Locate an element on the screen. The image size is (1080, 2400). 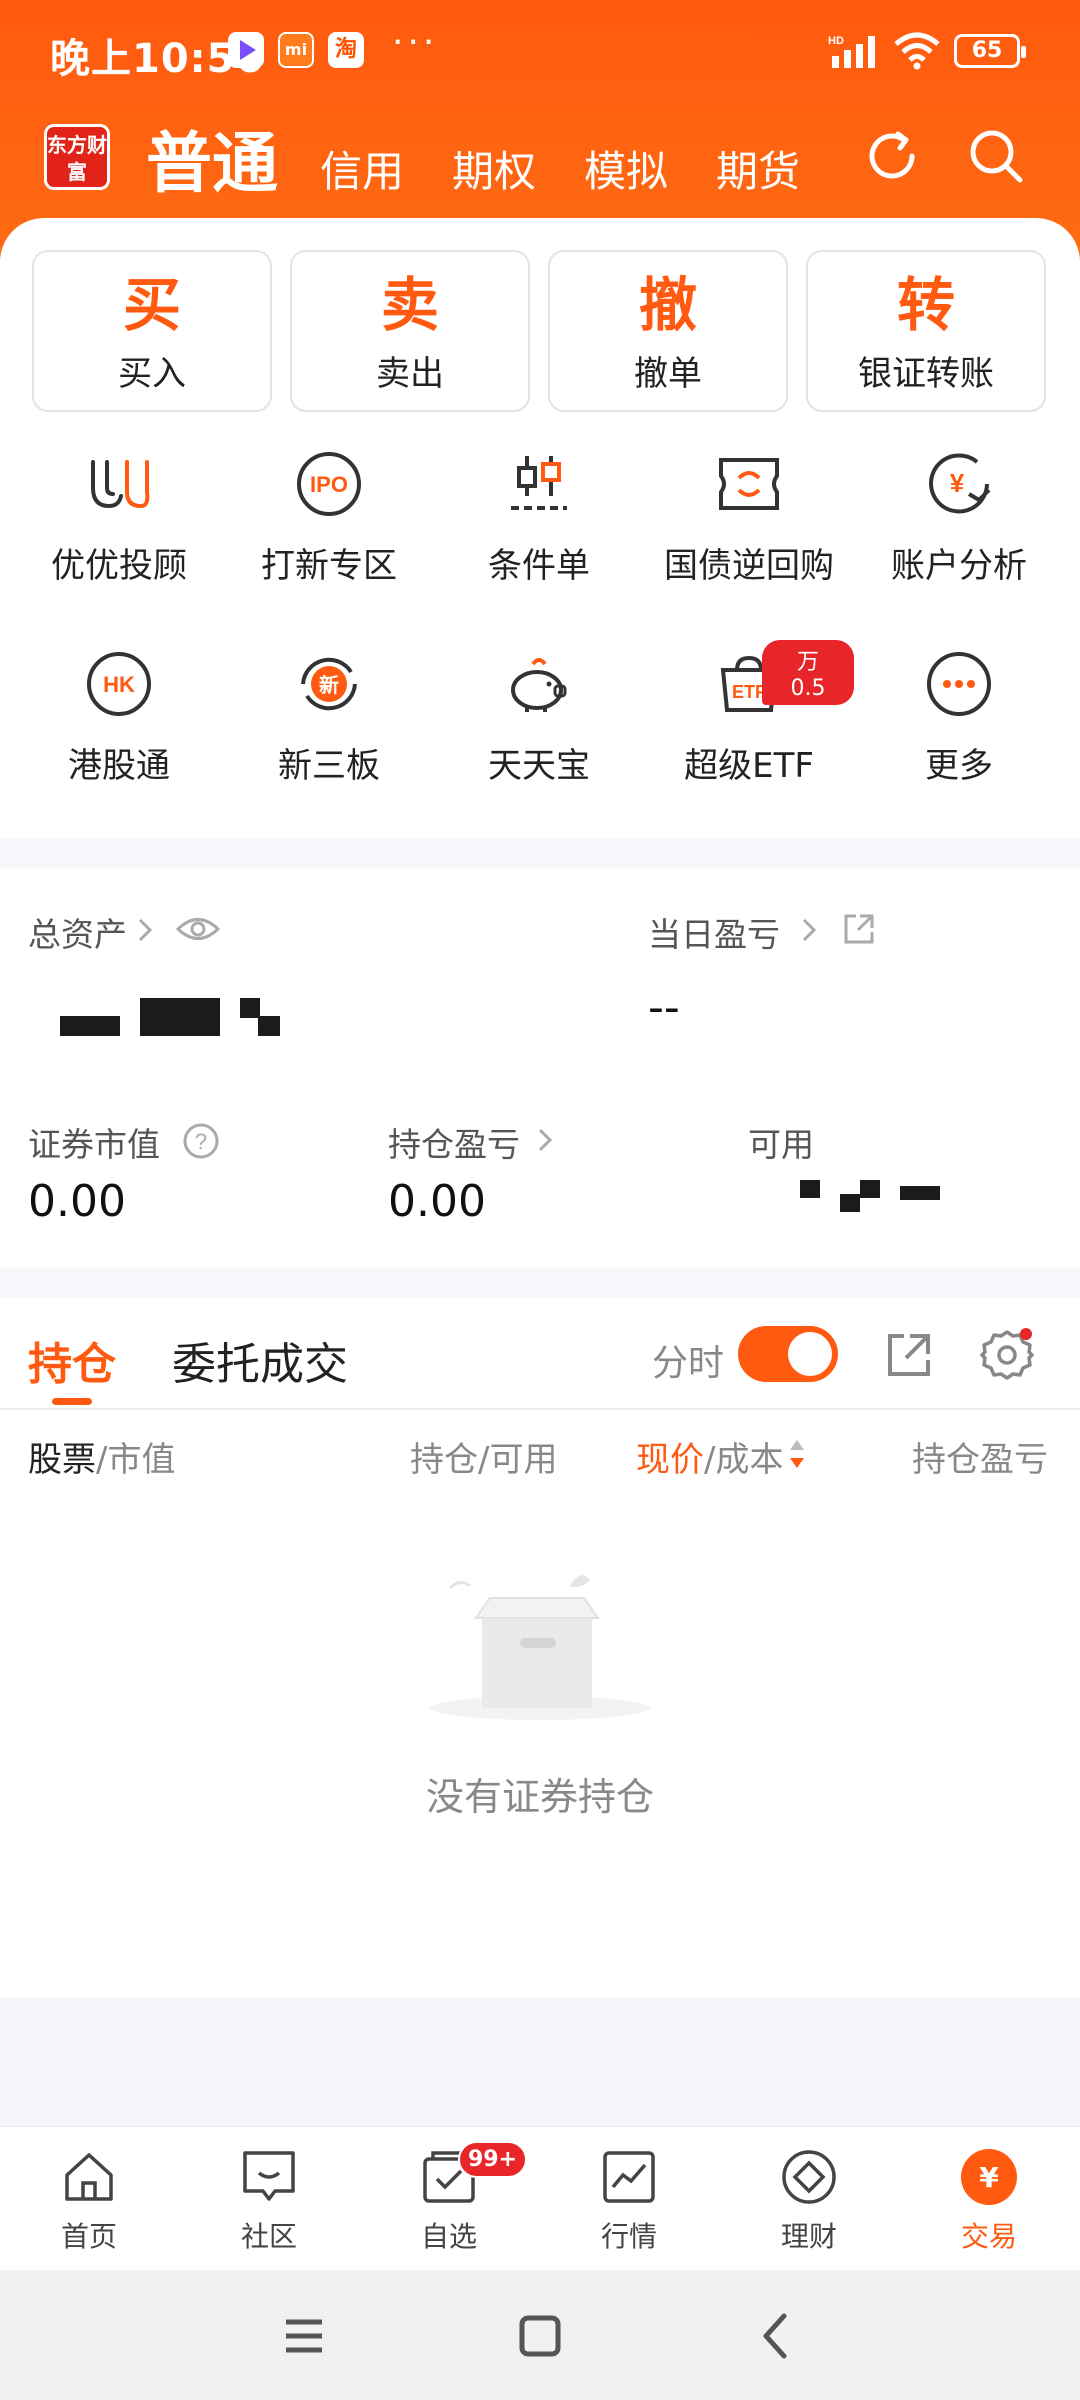
shortcut-super-etf: ETF 万0.5 超级ETF is located at coordinates (749, 734).